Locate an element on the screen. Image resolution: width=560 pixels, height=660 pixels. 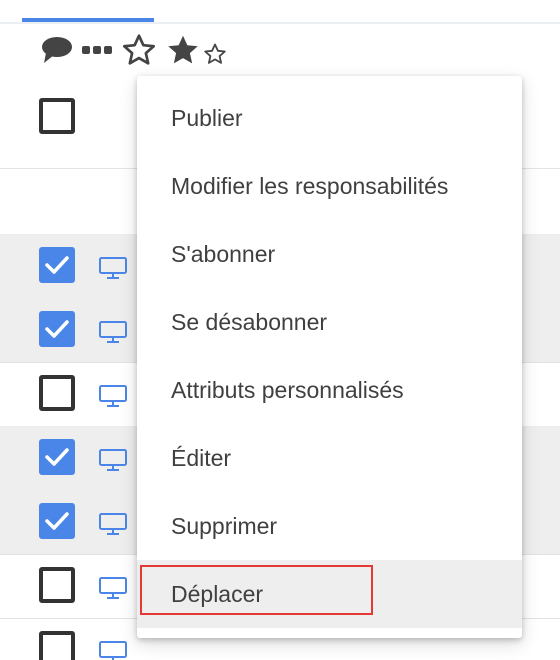
menu-item-label: Supprimer is located at coordinates (224, 525).